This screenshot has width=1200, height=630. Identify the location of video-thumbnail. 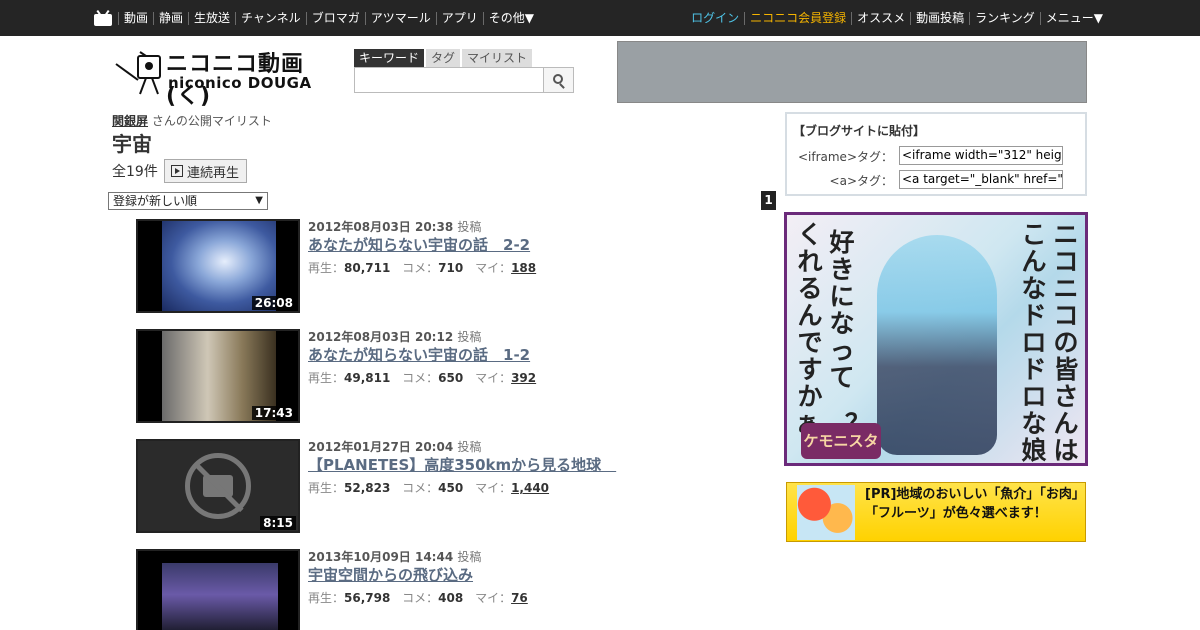
(218, 589).